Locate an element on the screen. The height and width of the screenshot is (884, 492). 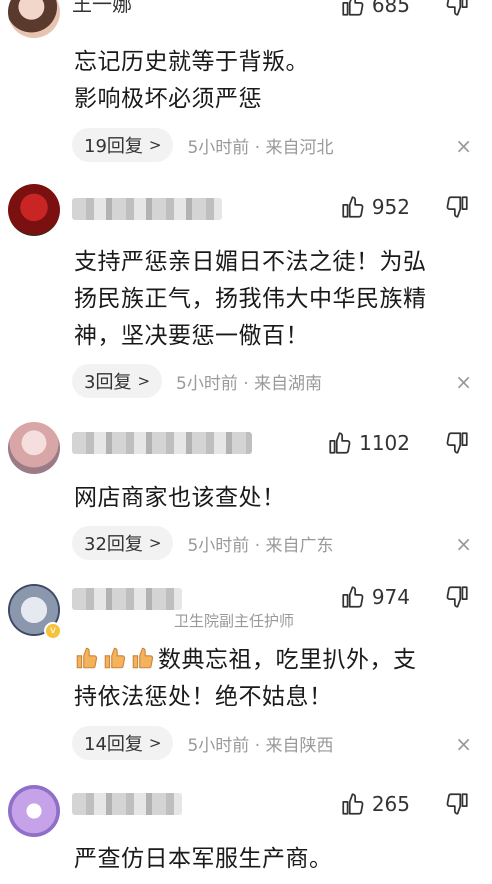
comment-meta: 14回复 > 5小时前 · 来自陕西 is located at coordinates (203, 743).